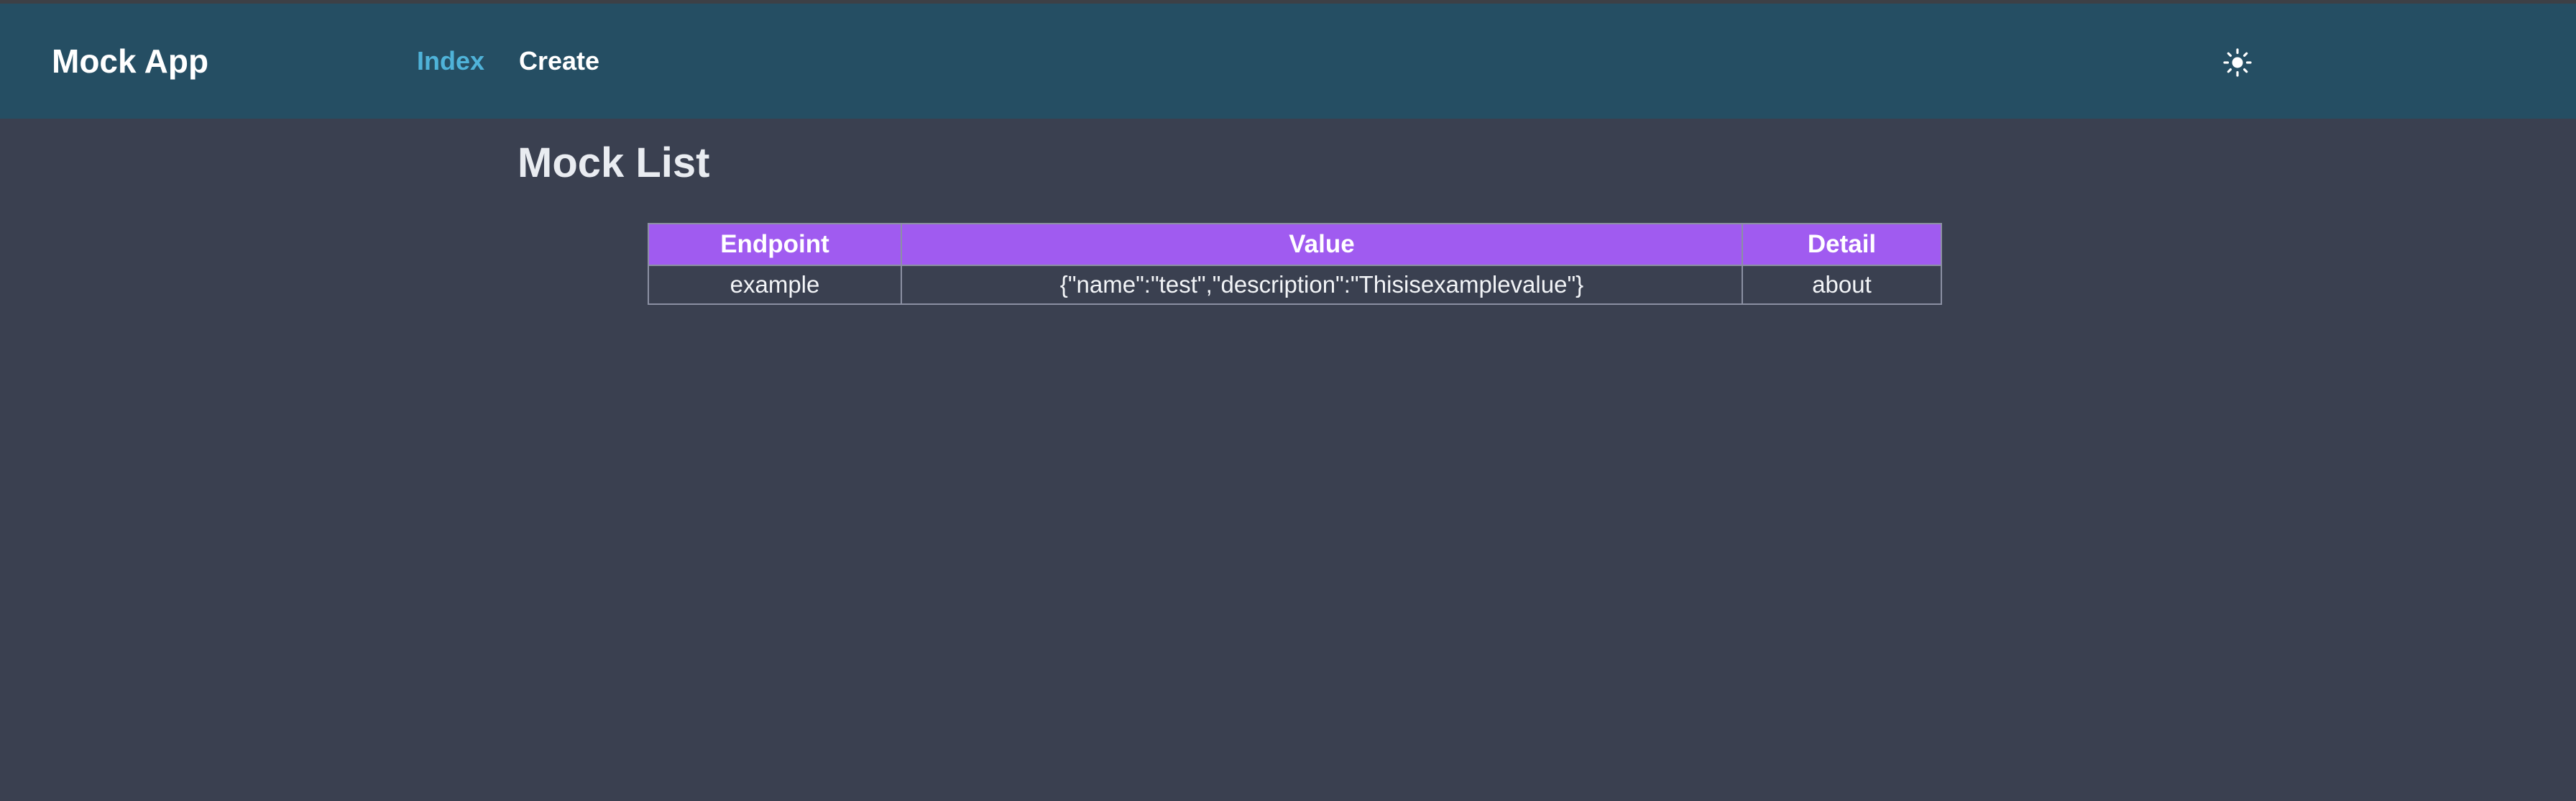 This screenshot has height=801, width=2576. I want to click on column-header-value: Value, so click(1322, 244).